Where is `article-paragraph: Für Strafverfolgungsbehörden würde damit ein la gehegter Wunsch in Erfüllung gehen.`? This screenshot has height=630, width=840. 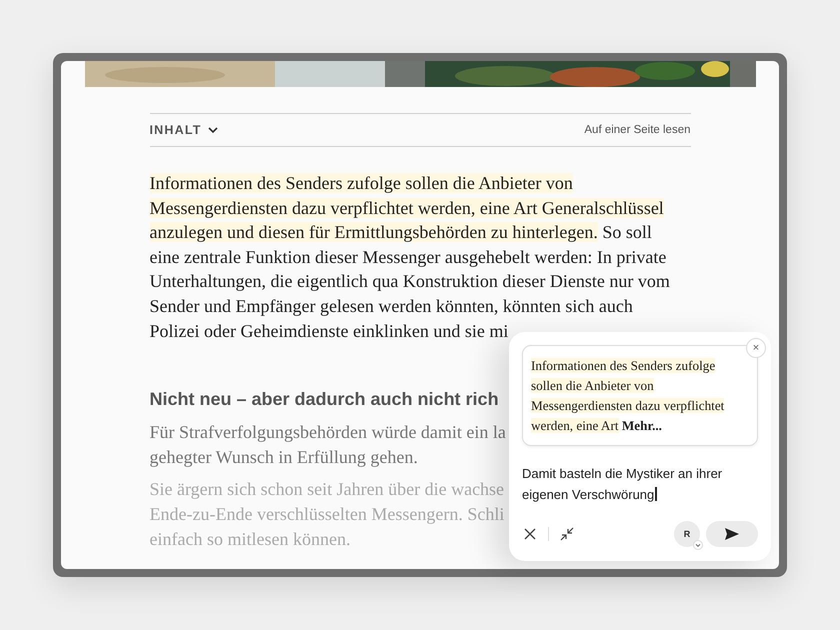
article-paragraph: Für Strafverfolgungsbehörden würde damit ein la gehegter Wunsch in Erfüllung gehen. is located at coordinates (328, 445).